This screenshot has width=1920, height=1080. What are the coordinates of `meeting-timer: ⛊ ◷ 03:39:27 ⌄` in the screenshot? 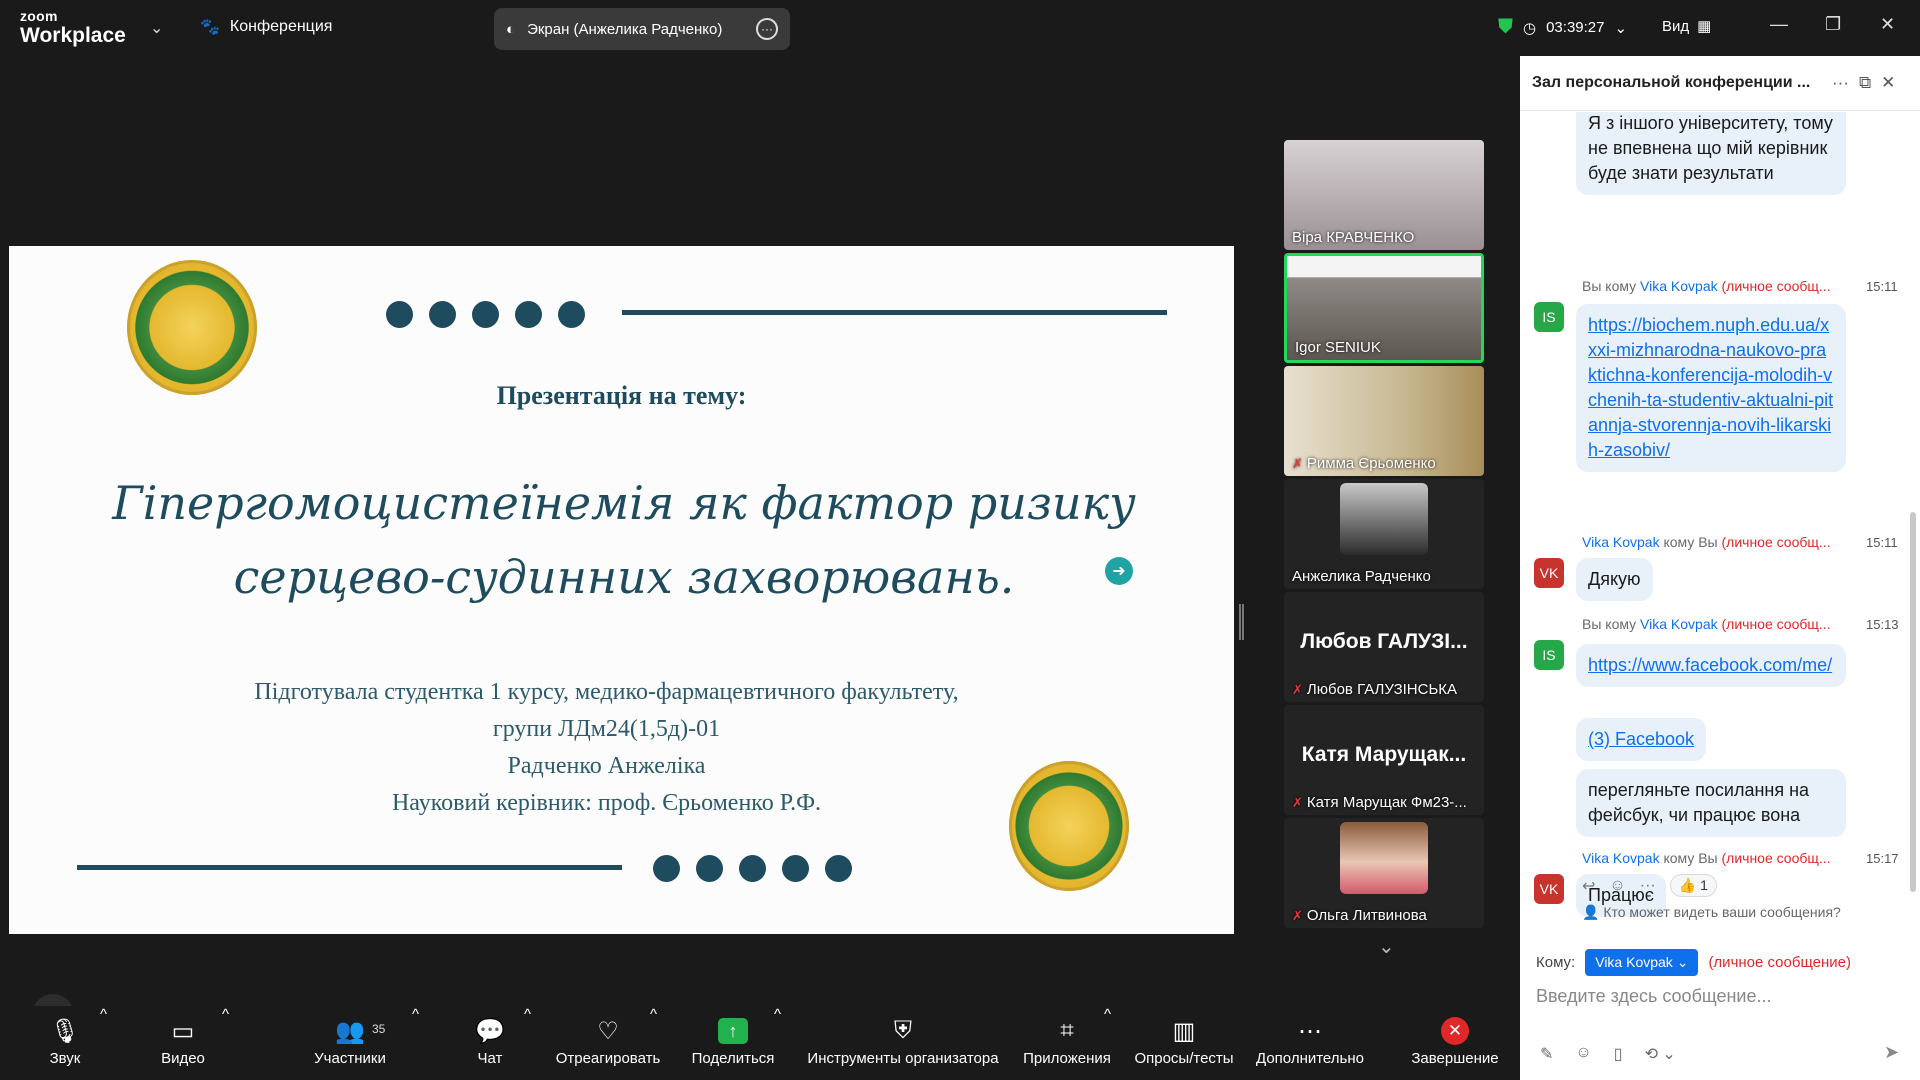 It's located at (1562, 27).